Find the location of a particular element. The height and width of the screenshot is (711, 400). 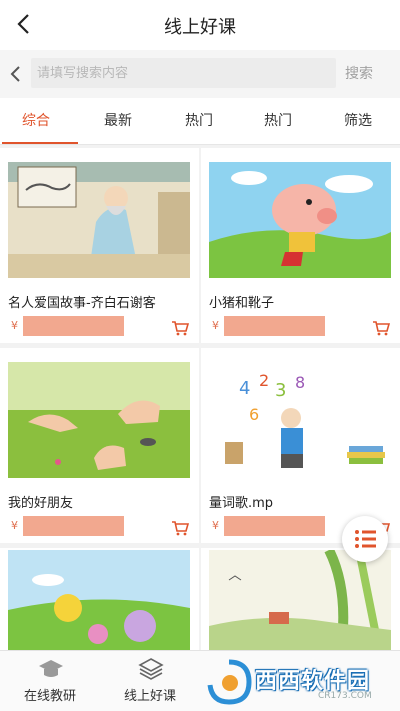

graduation-cap-icon is located at coordinates (51, 668).